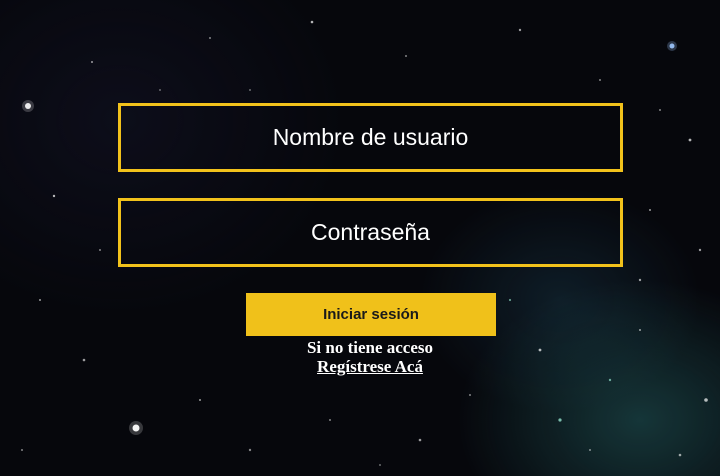  I want to click on username-field, so click(370, 137).